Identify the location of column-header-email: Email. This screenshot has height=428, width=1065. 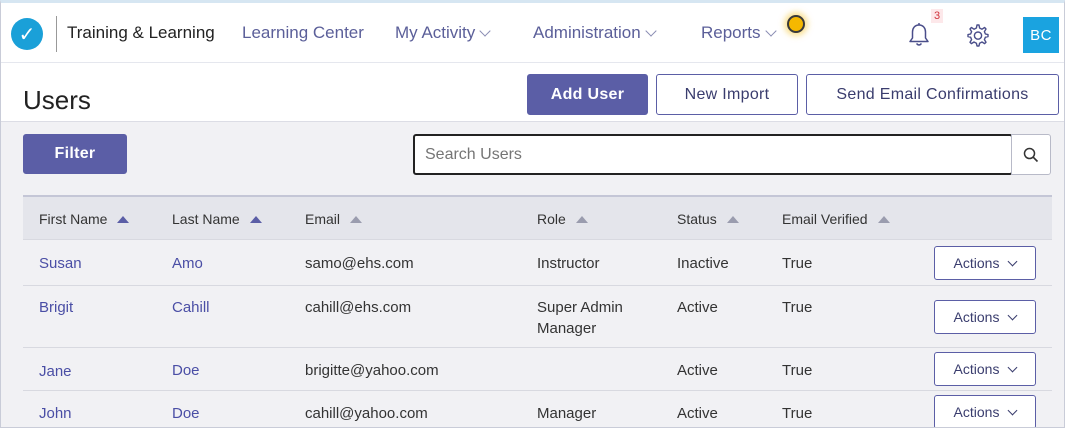
(334, 219).